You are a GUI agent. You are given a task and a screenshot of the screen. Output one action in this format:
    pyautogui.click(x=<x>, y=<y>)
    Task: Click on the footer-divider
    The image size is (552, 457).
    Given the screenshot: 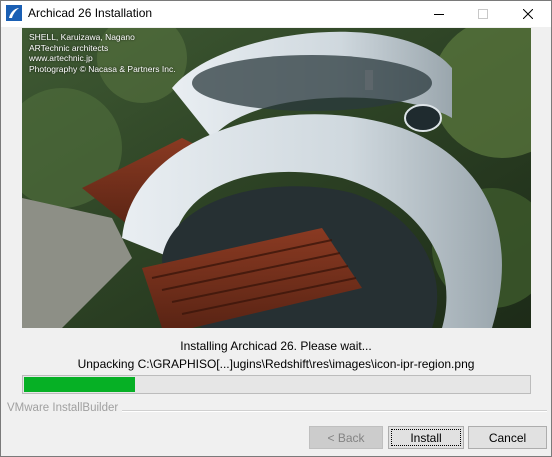 What is the action you would take?
    pyautogui.click(x=334, y=411)
    